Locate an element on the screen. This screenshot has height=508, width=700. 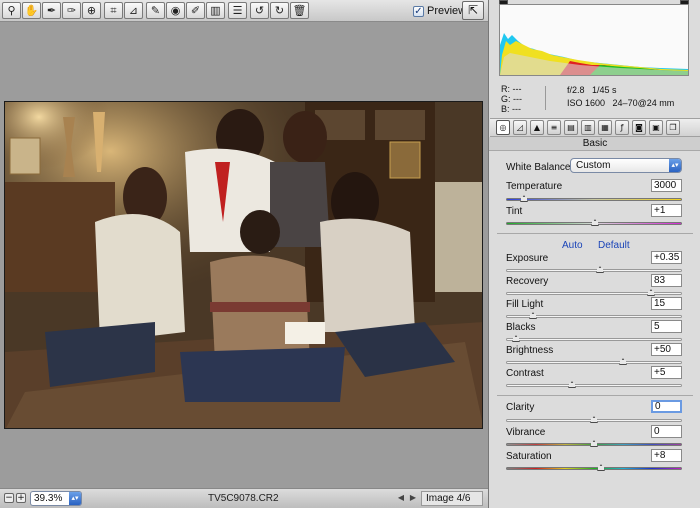
brightness-slider-thumb is located at coordinates (623, 361).